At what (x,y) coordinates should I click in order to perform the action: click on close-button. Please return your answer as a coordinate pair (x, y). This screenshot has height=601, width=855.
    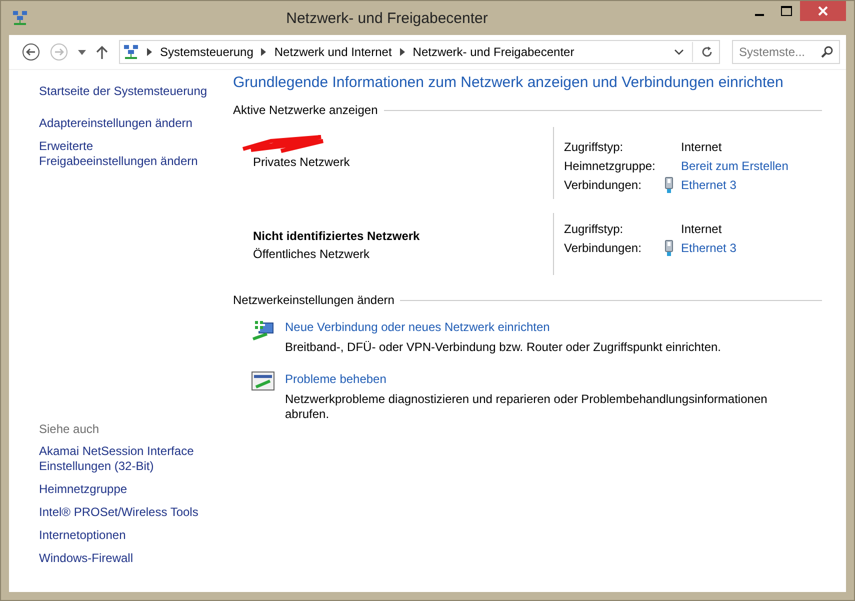
    Looking at the image, I should click on (823, 11).